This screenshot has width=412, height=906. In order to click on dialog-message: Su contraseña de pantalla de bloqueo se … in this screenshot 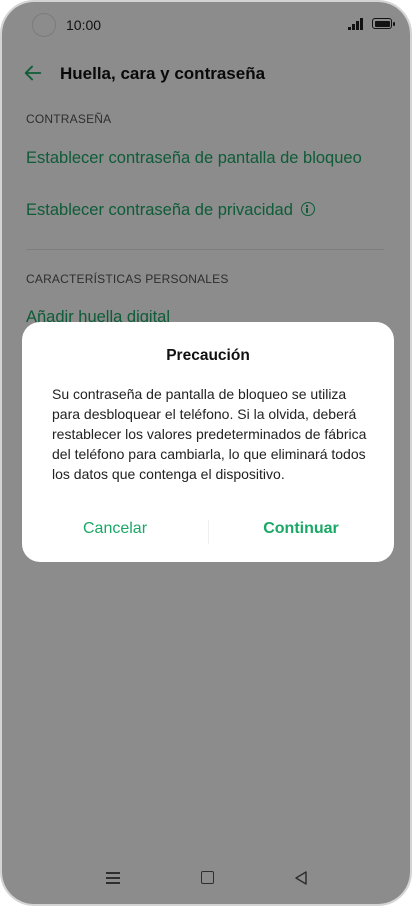, I will do `click(209, 434)`.